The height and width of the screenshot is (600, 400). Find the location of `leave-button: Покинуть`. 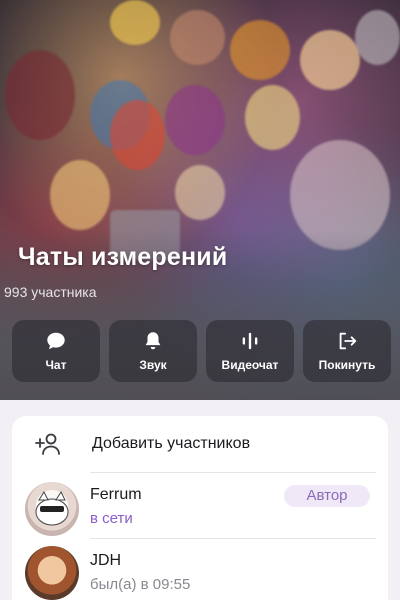

leave-button: Покинуть is located at coordinates (347, 351).